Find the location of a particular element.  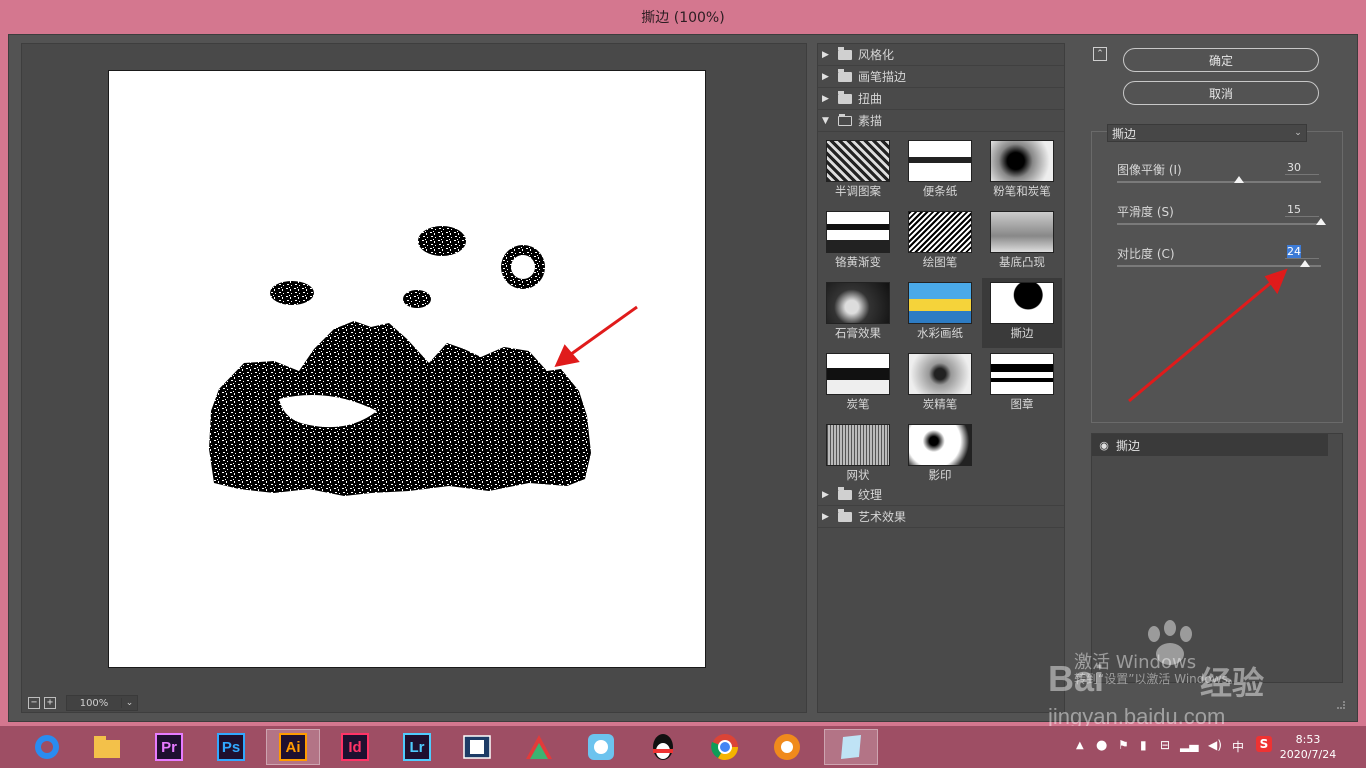

taskbar-video-editor is located at coordinates (477, 747).